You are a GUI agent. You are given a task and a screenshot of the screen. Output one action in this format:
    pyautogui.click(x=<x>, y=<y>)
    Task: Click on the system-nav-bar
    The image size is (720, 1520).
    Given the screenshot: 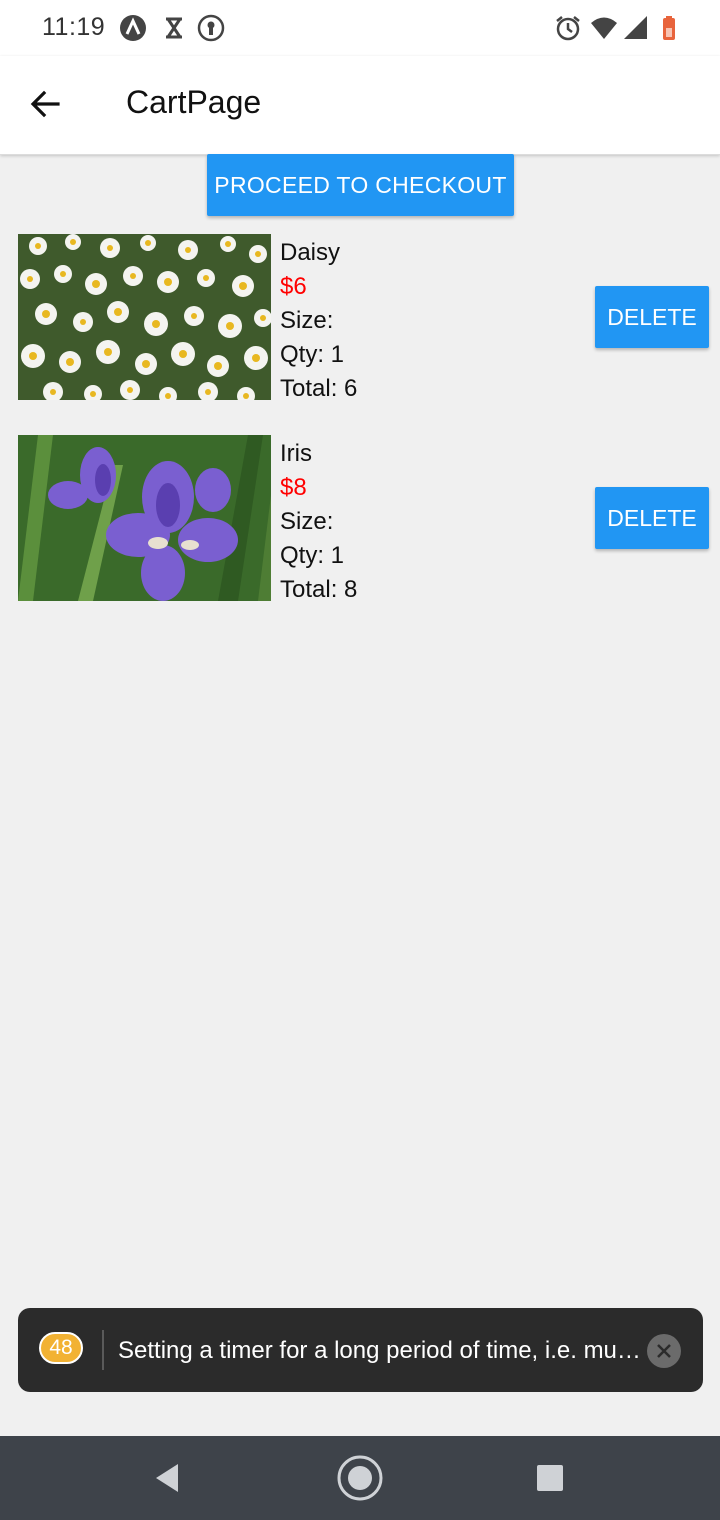 What is the action you would take?
    pyautogui.click(x=360, y=1478)
    